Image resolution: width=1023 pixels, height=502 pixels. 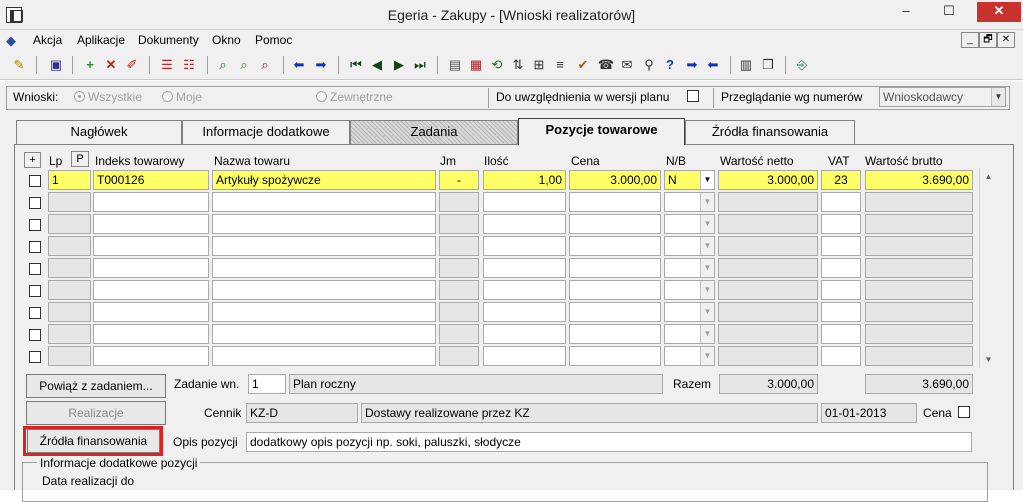 What do you see at coordinates (497, 65) in the screenshot?
I see `refresh-icon: ⟲` at bounding box center [497, 65].